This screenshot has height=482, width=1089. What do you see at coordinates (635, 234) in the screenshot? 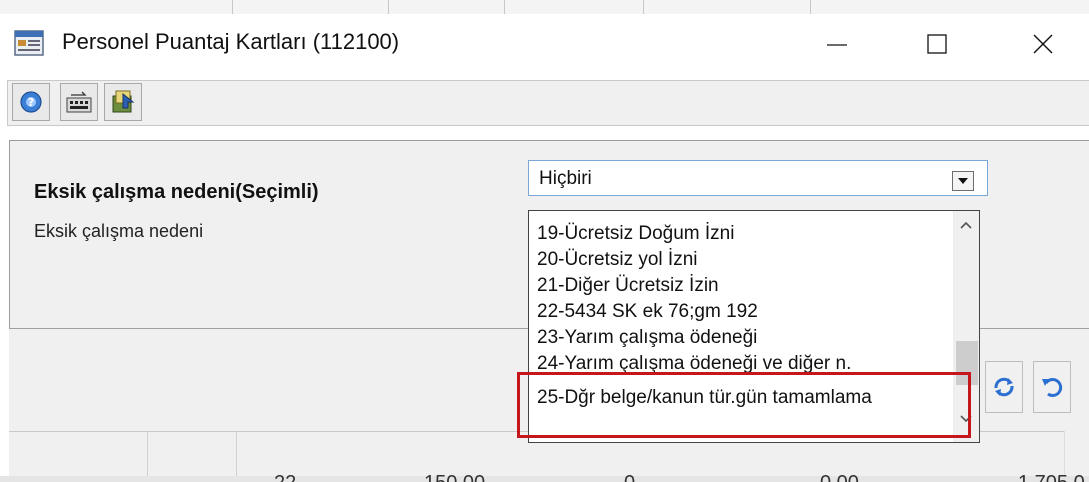
I see `dropdown-option: 19-Ücretsiz Doğum İzni` at bounding box center [635, 234].